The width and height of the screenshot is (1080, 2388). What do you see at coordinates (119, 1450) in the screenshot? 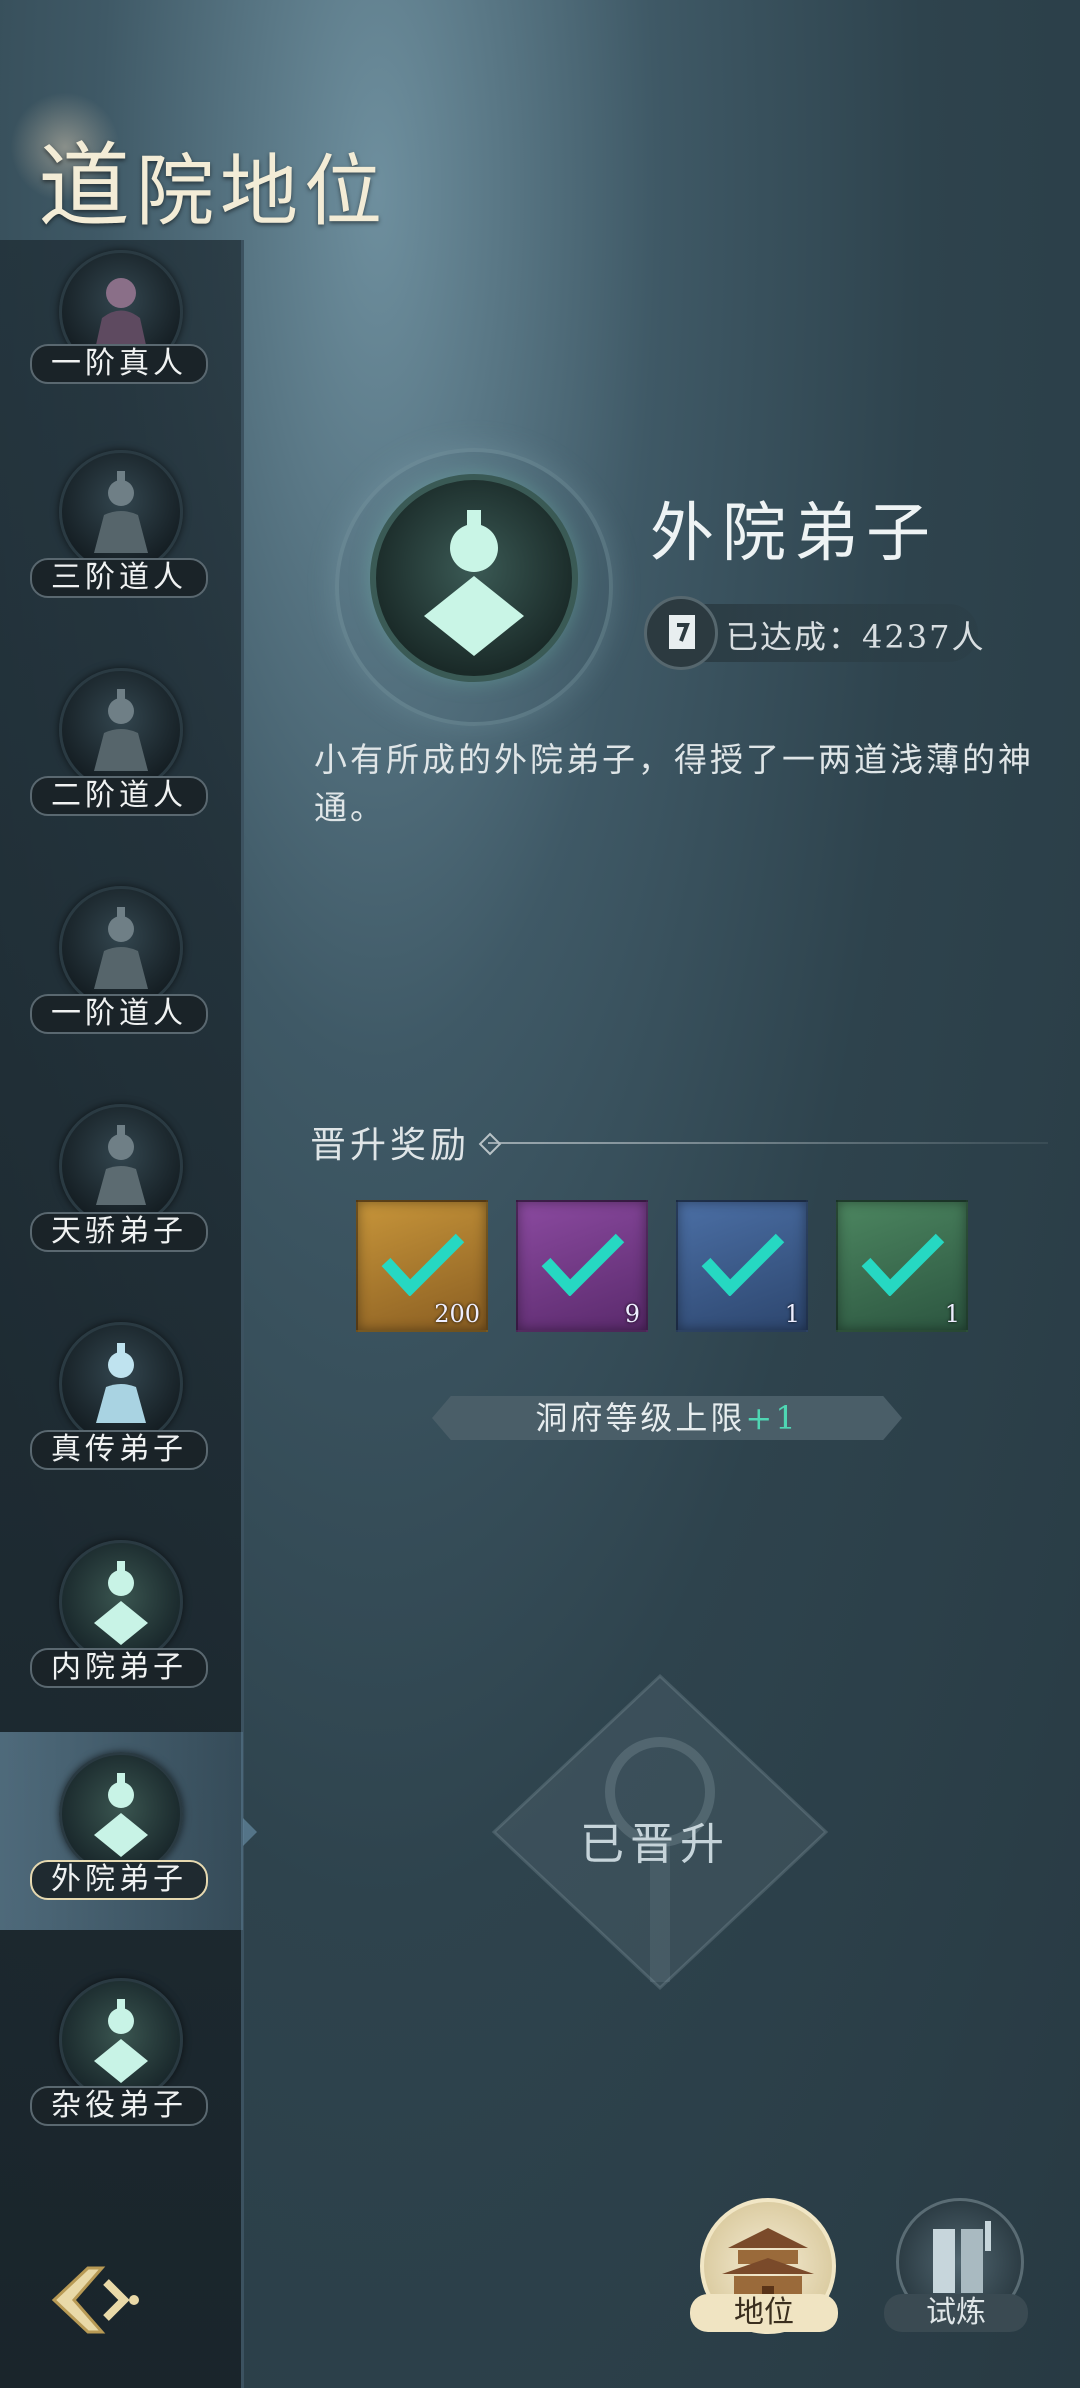
I see `sidebar-item-label: 真传弟子` at bounding box center [119, 1450].